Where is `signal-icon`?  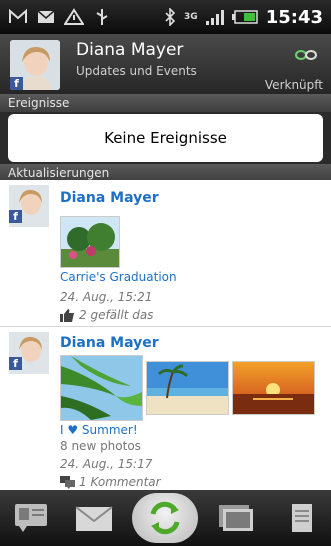
signal-icon is located at coordinates (214, 17).